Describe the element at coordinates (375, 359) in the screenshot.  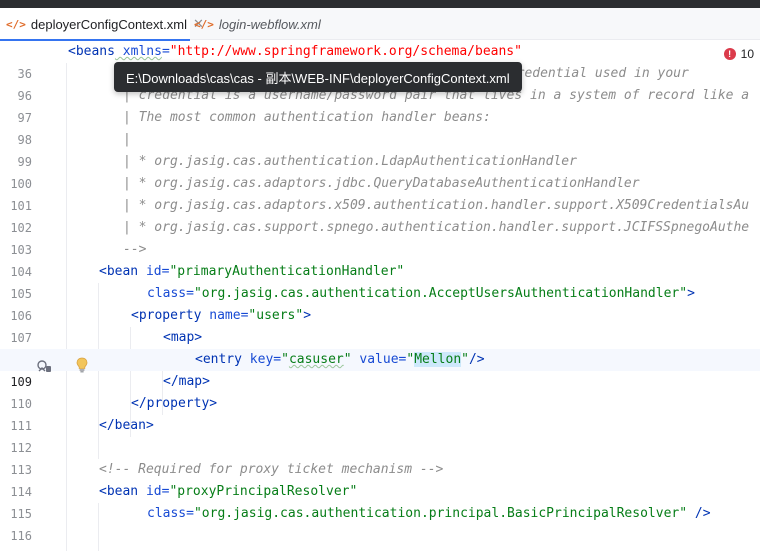
I see `xml-attribute: value` at that location.